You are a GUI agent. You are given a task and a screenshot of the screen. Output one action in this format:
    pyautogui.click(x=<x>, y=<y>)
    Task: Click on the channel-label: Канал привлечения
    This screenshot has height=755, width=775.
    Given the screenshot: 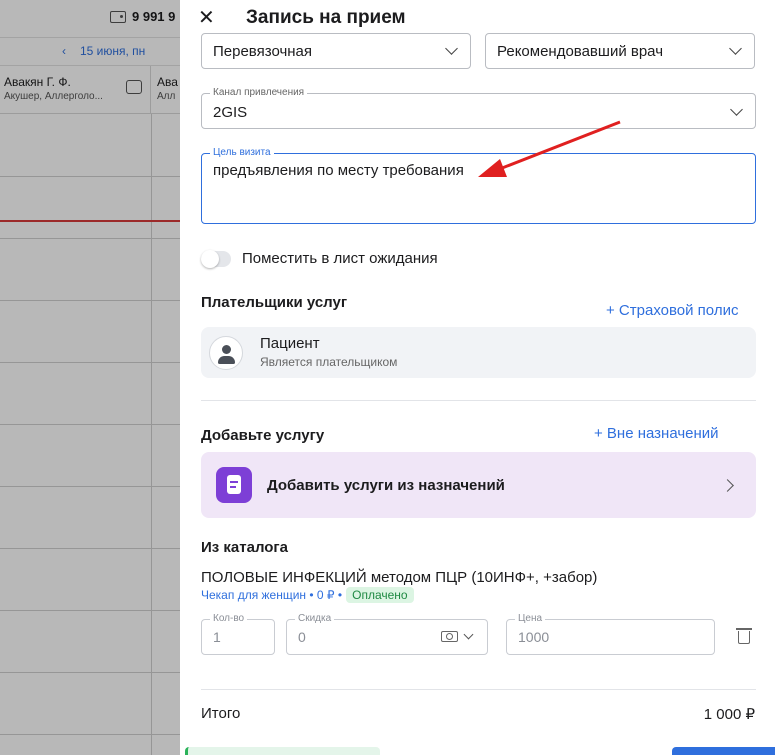 What is the action you would take?
    pyautogui.click(x=259, y=92)
    